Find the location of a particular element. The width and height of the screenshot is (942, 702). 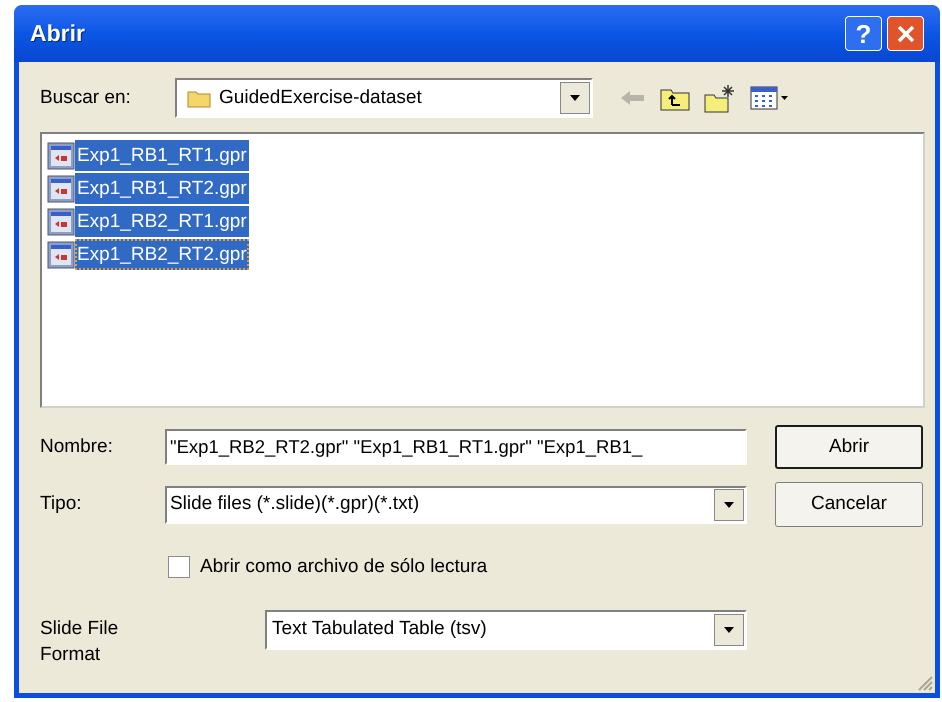

file-name-field: "Exp1_RB2_RT2.gpr" "Exp1_RB1_RT1.gpr" "Exp1_RB1_ is located at coordinates (456, 447).